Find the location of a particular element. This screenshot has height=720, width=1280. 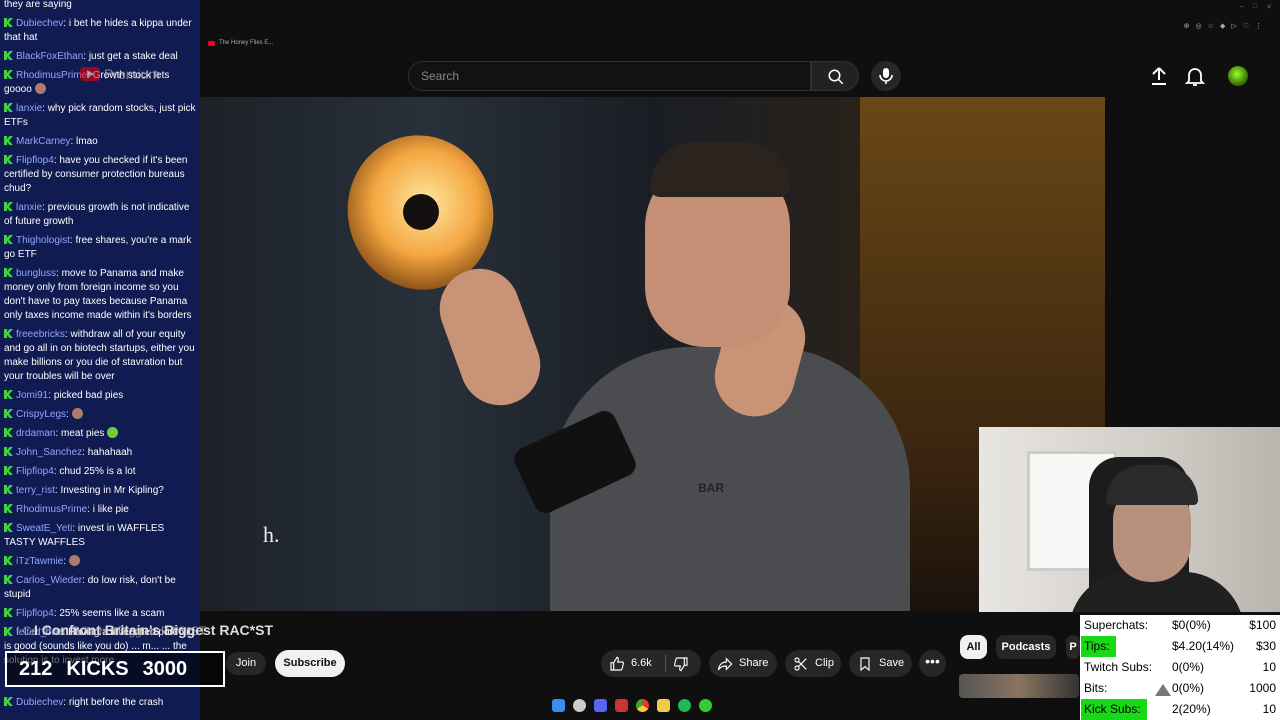

youtube-favicon-icon is located at coordinates (211, 43).